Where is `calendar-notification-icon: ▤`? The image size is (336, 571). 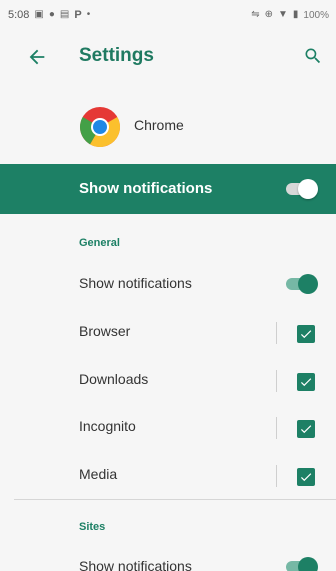
calendar-notification-icon: ▤ is located at coordinates (64, 14).